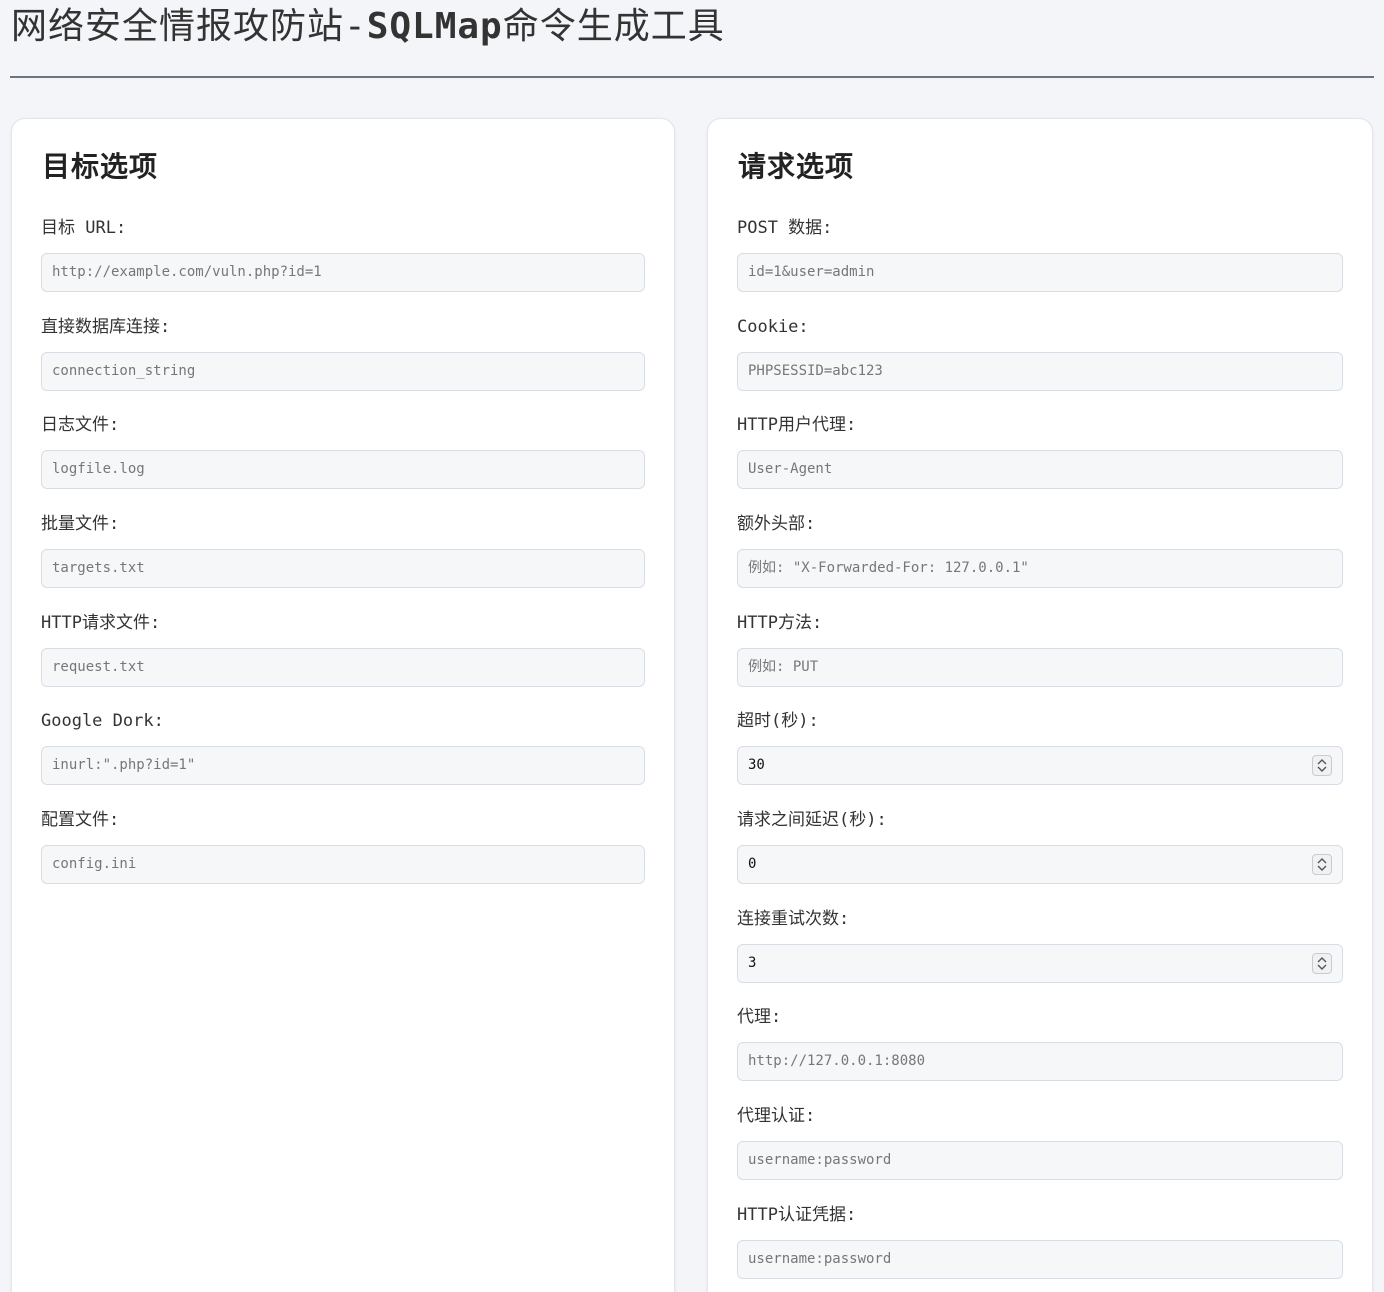 The width and height of the screenshot is (1384, 1292). What do you see at coordinates (343, 864) in the screenshot?
I see `config-file-input: config.ini` at bounding box center [343, 864].